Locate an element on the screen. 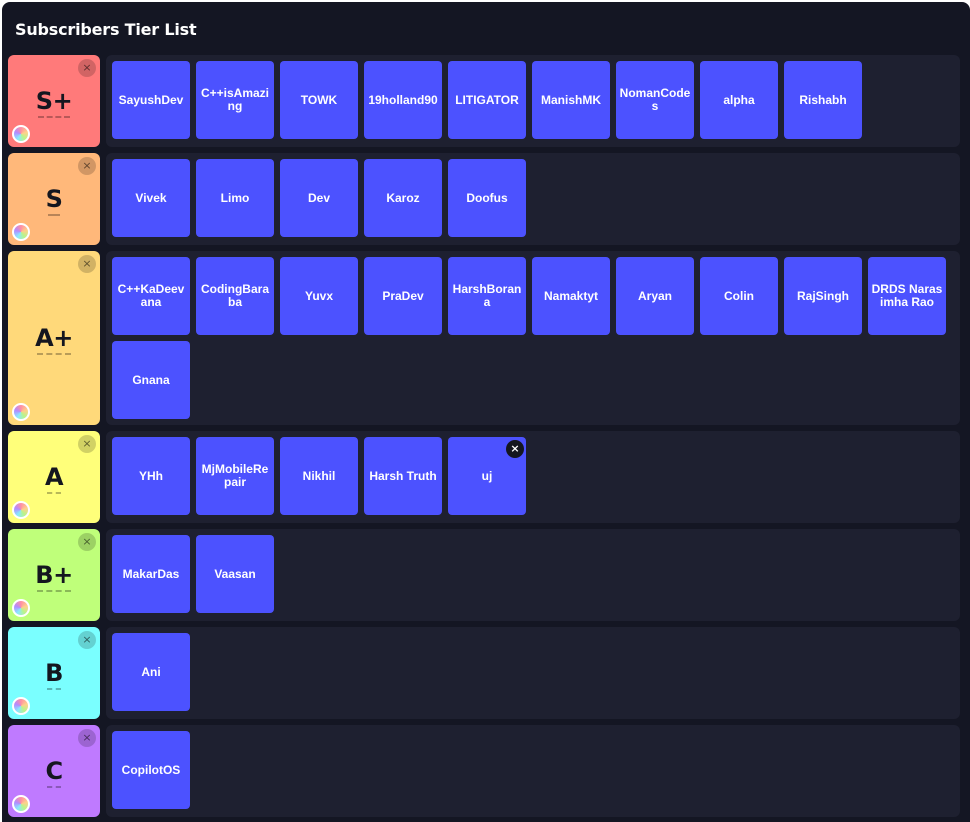 This screenshot has height=822, width=970. tier-item-label: Namaktyt is located at coordinates (571, 295).